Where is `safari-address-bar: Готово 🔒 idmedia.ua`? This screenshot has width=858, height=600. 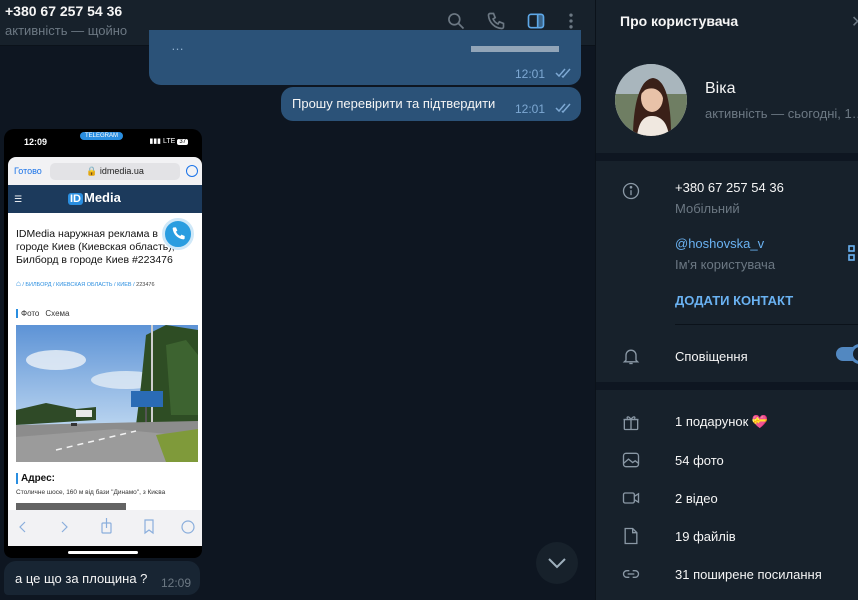
safari-address-bar: Готово 🔒 idmedia.ua is located at coordinates (105, 171).